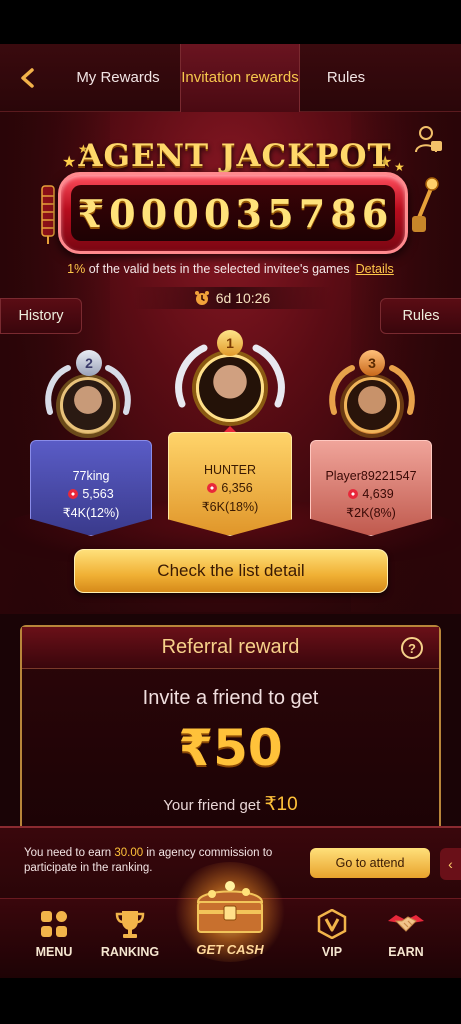 The width and height of the screenshot is (461, 1024). I want to click on leader-score-value: 5,563, so click(98, 494).